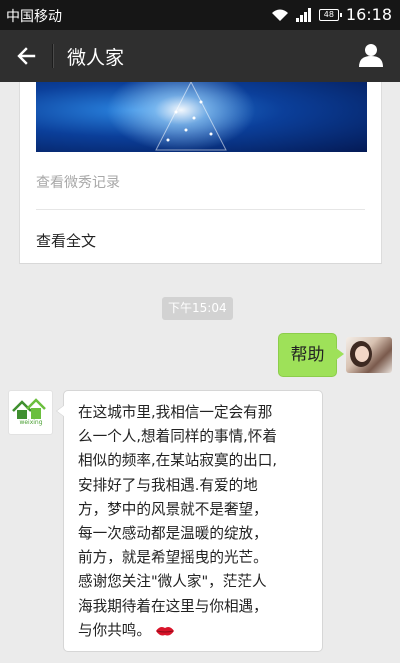 The image size is (400, 663). I want to click on message-line: 么一个人,想着同样的事情,怀着, so click(177, 437).